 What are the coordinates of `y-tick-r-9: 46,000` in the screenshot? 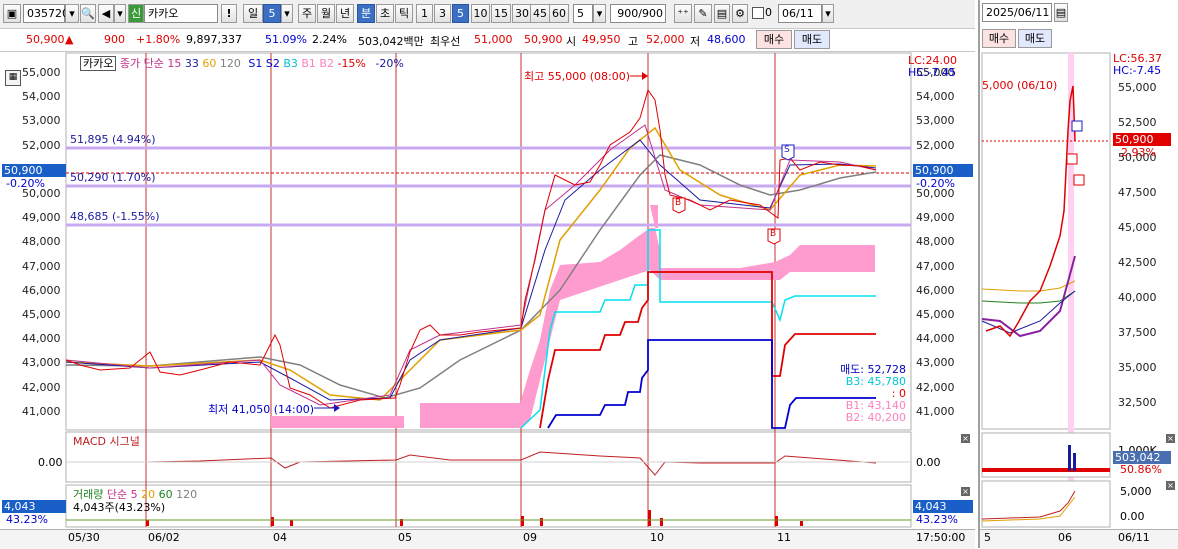 It's located at (935, 290).